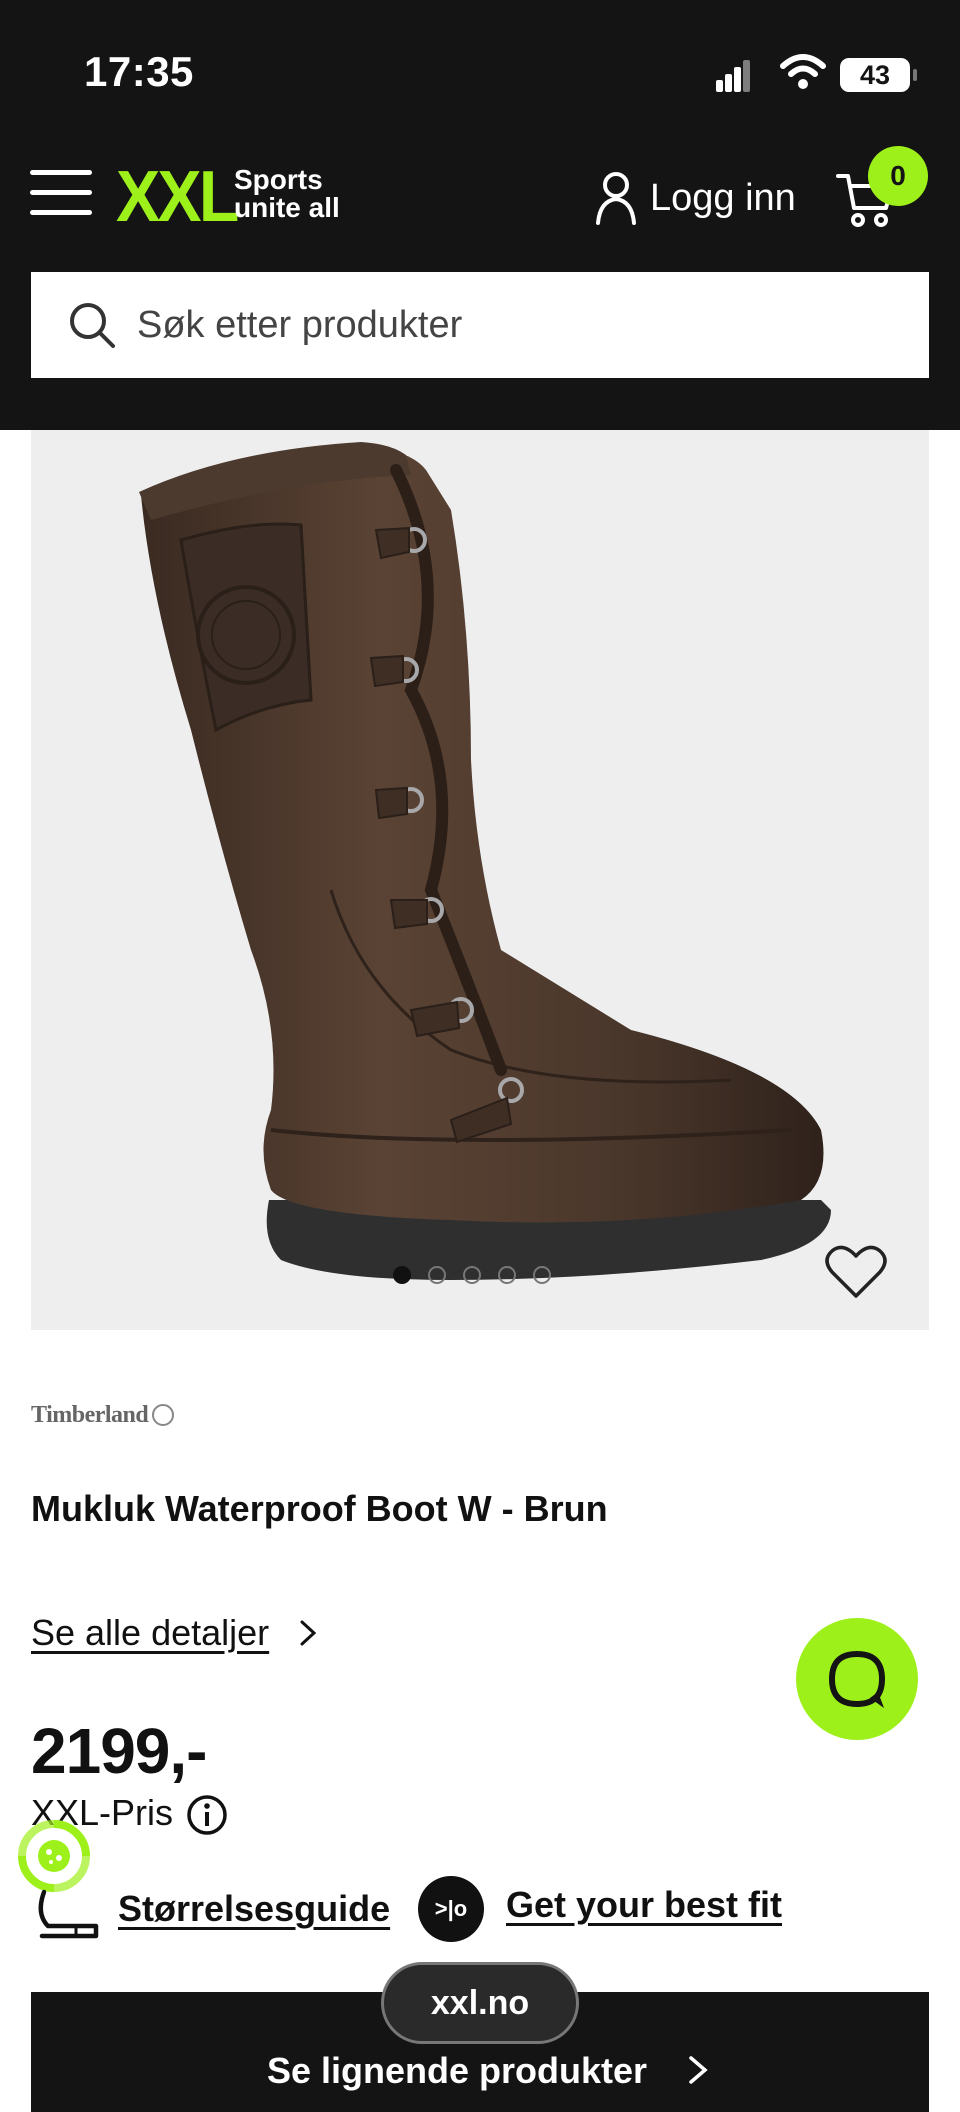 This screenshot has width=960, height=2112. Describe the element at coordinates (733, 75) in the screenshot. I see `cellular-signal-icon` at that location.